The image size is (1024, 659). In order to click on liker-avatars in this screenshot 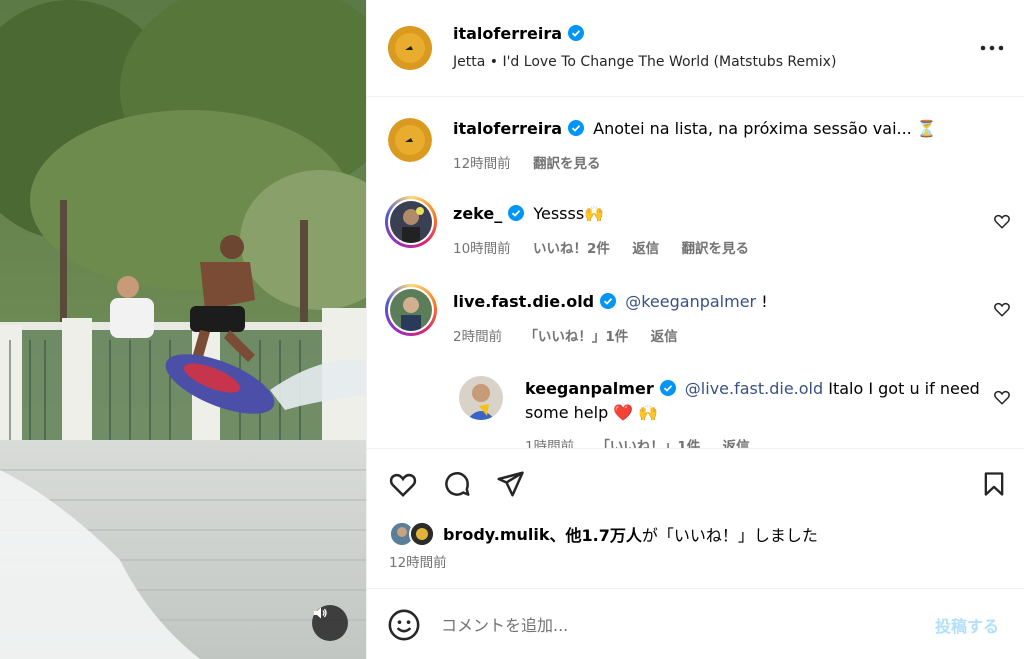, I will do `click(413, 534)`.